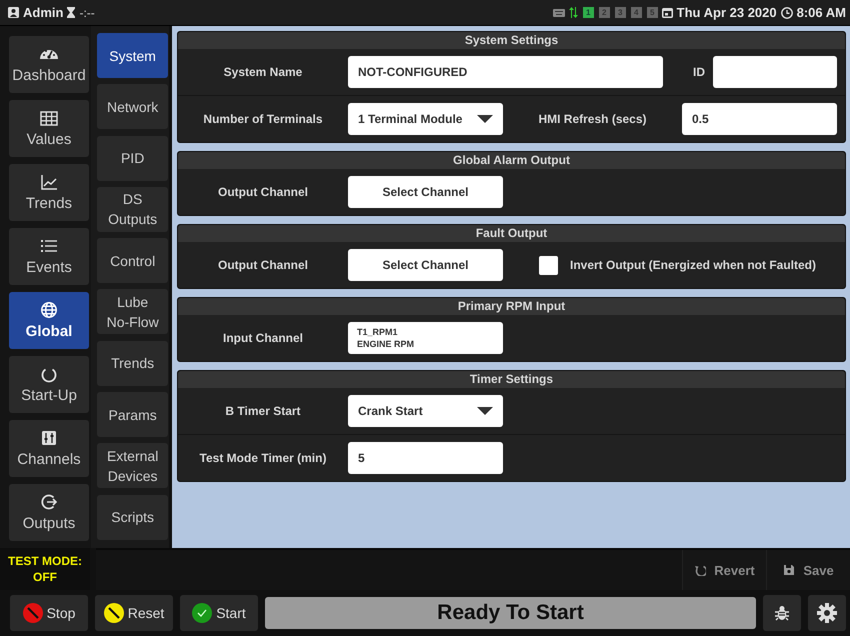 The height and width of the screenshot is (636, 850). What do you see at coordinates (49, 310) in the screenshot?
I see `globe-icon` at bounding box center [49, 310].